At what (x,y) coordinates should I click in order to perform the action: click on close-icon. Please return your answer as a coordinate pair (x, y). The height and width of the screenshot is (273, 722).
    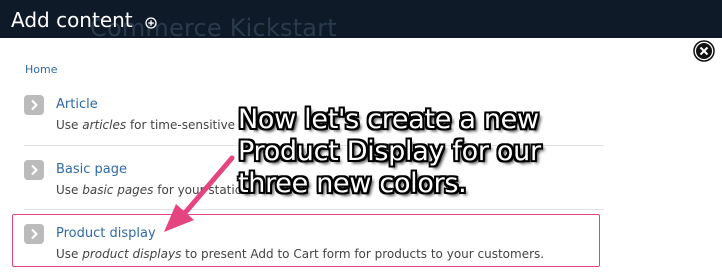
    Looking at the image, I should click on (704, 51).